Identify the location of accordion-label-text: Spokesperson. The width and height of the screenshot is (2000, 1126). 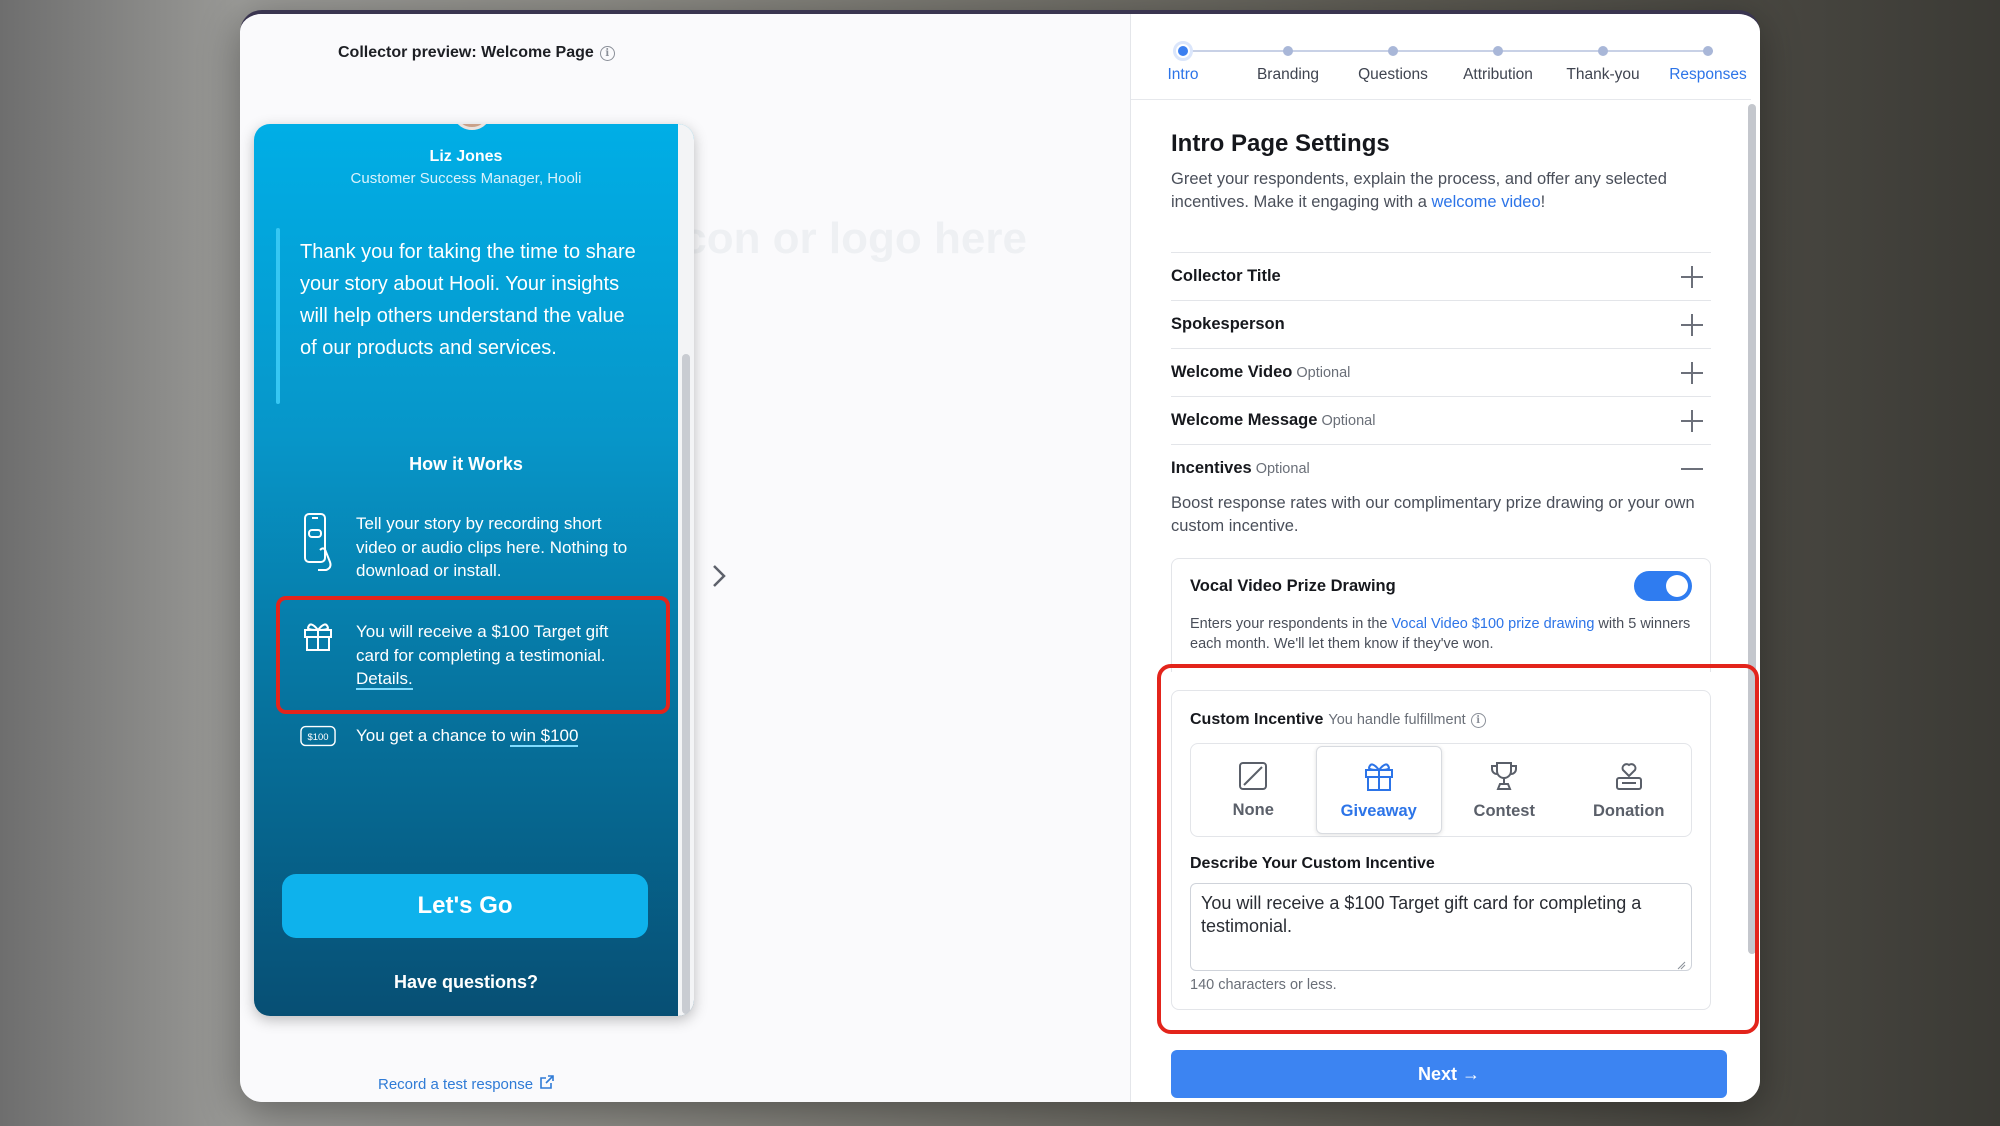
(1228, 324).